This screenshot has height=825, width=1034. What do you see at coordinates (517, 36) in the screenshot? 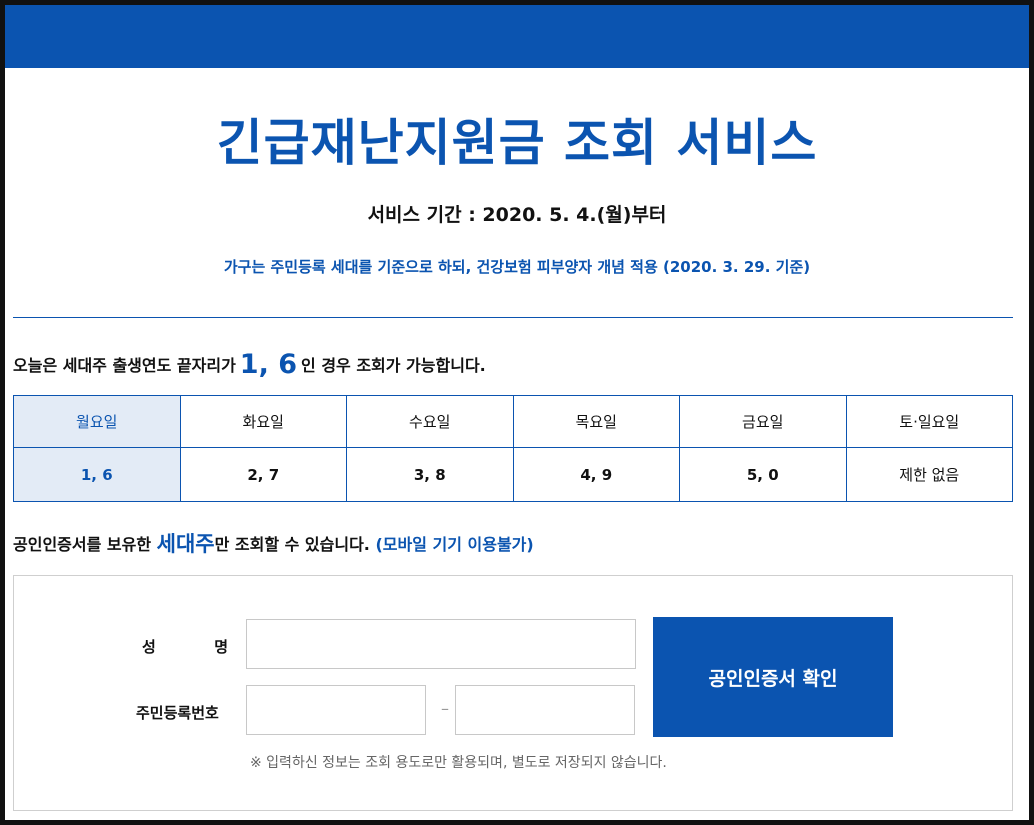
I see `top-banner` at bounding box center [517, 36].